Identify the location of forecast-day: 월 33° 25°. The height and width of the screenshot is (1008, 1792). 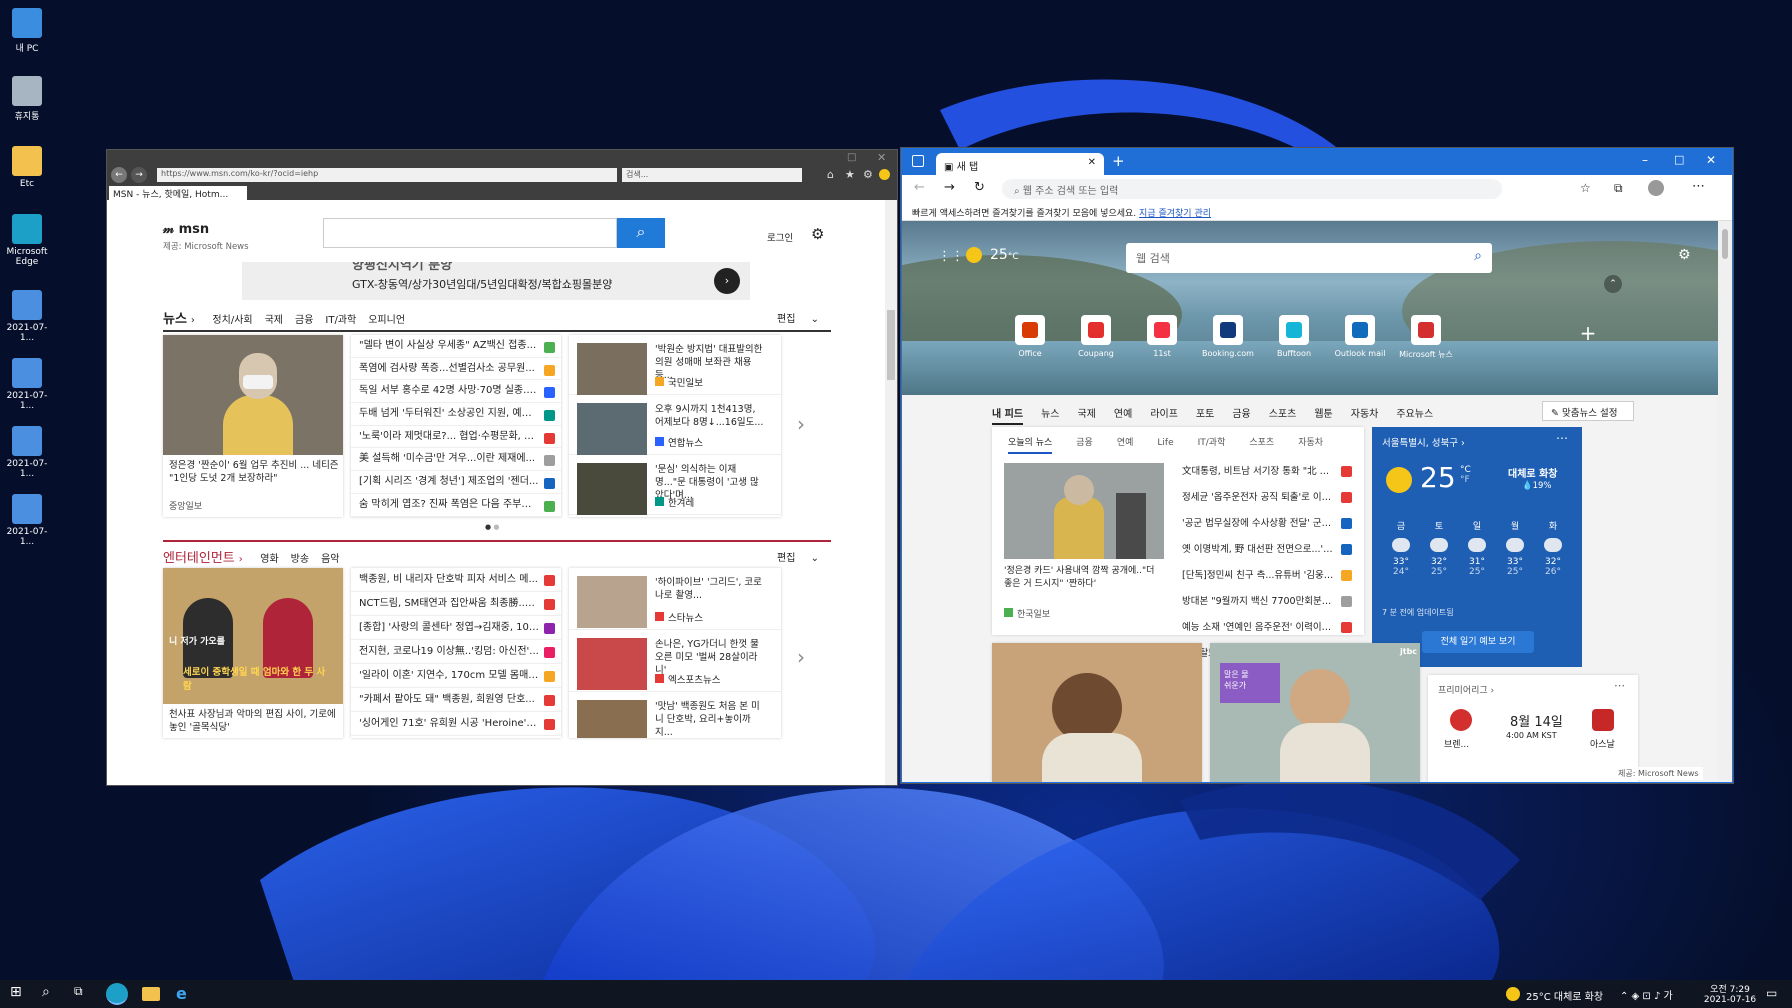
(1515, 548).